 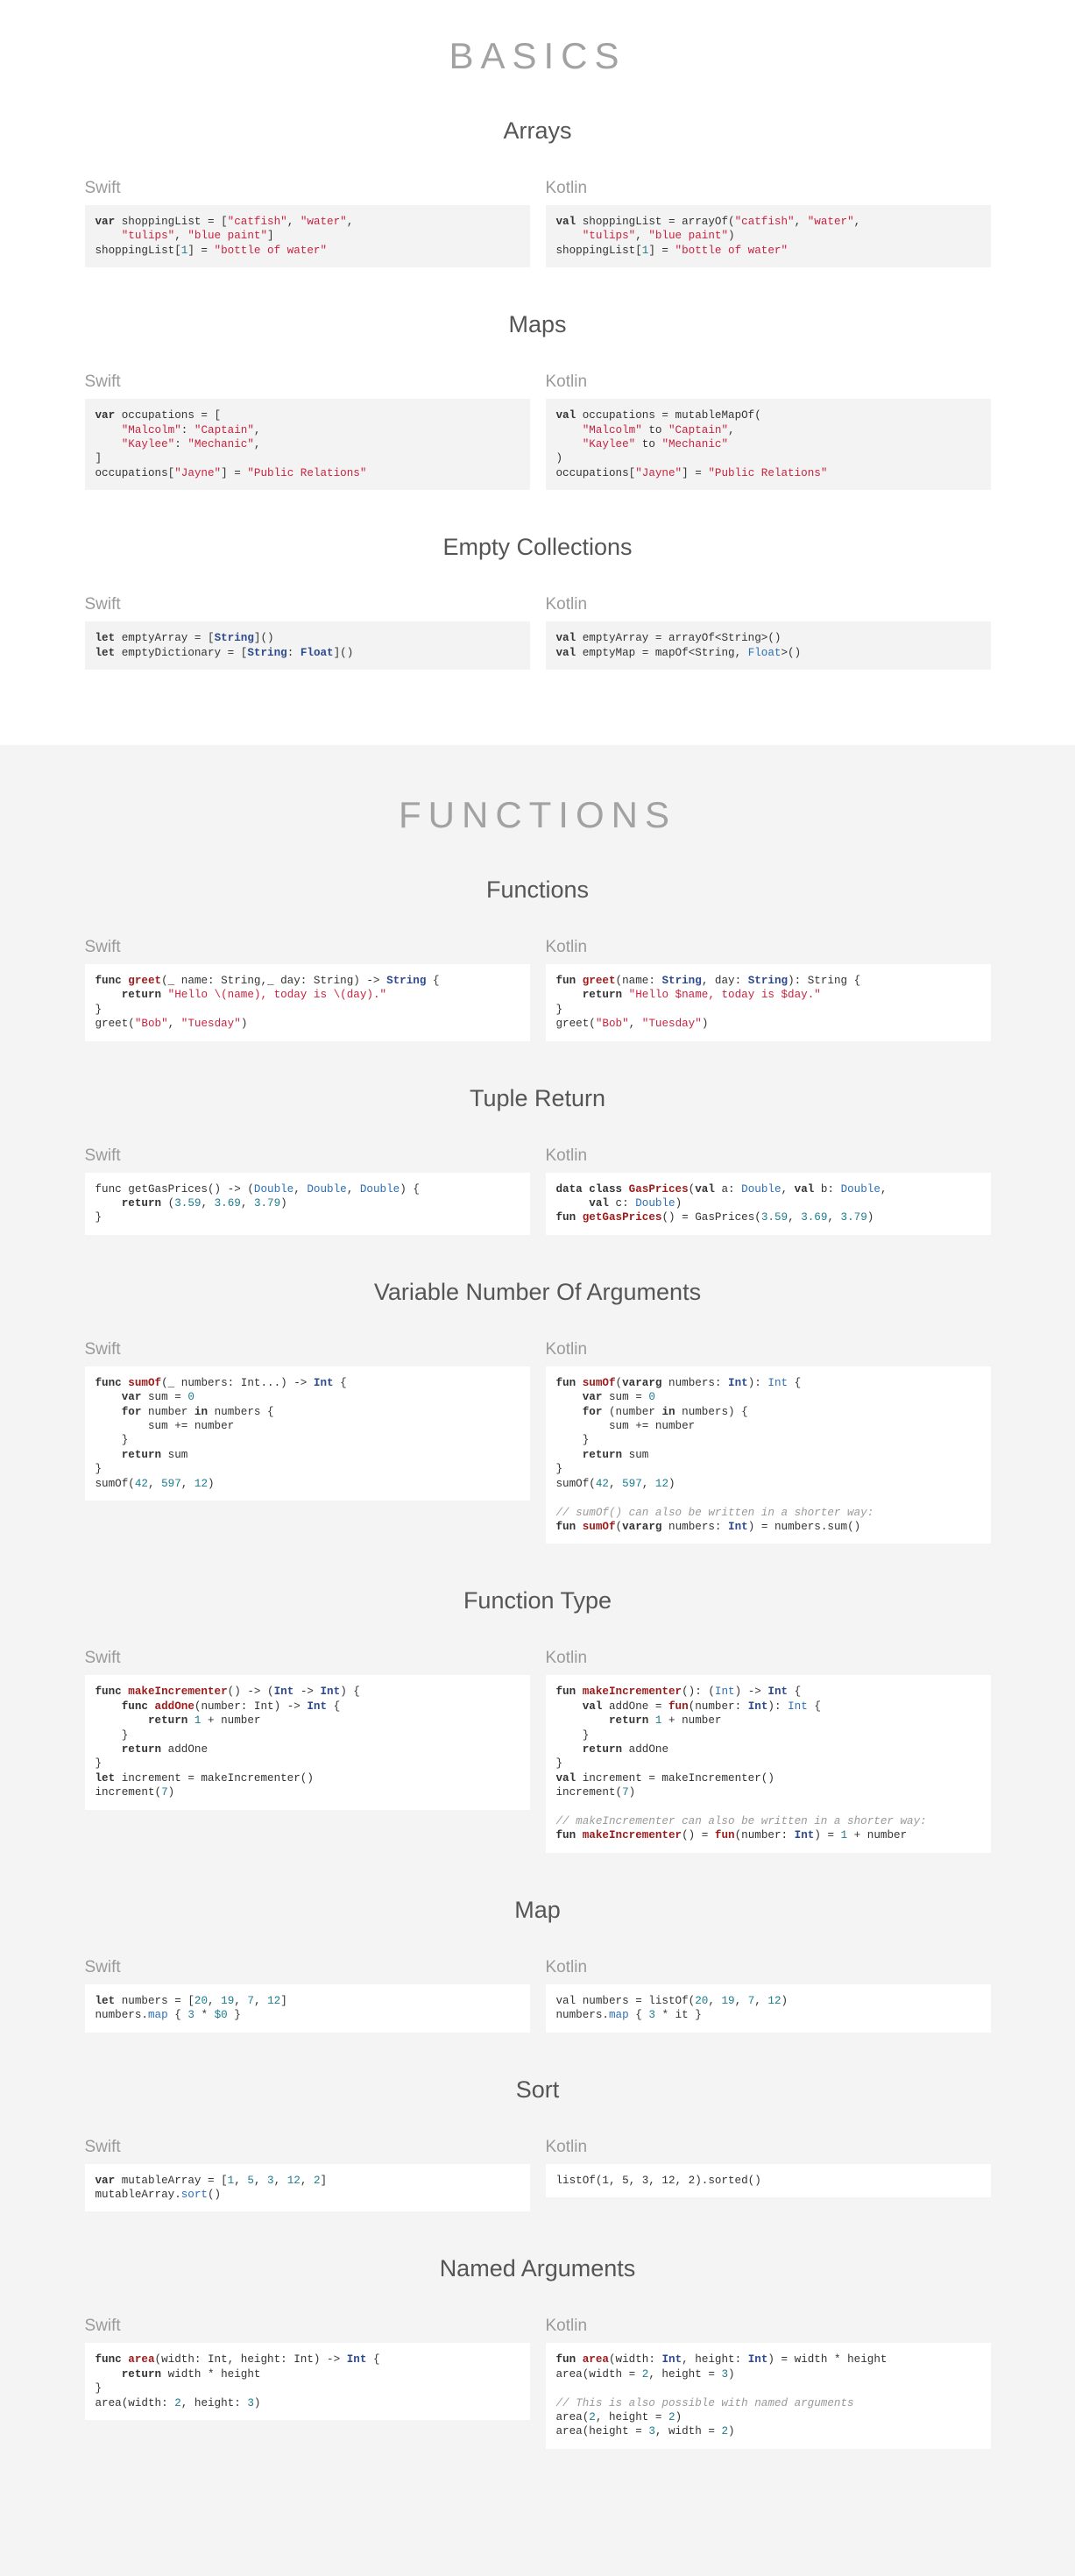 What do you see at coordinates (602, 1483) in the screenshot?
I see `code-token: 42` at bounding box center [602, 1483].